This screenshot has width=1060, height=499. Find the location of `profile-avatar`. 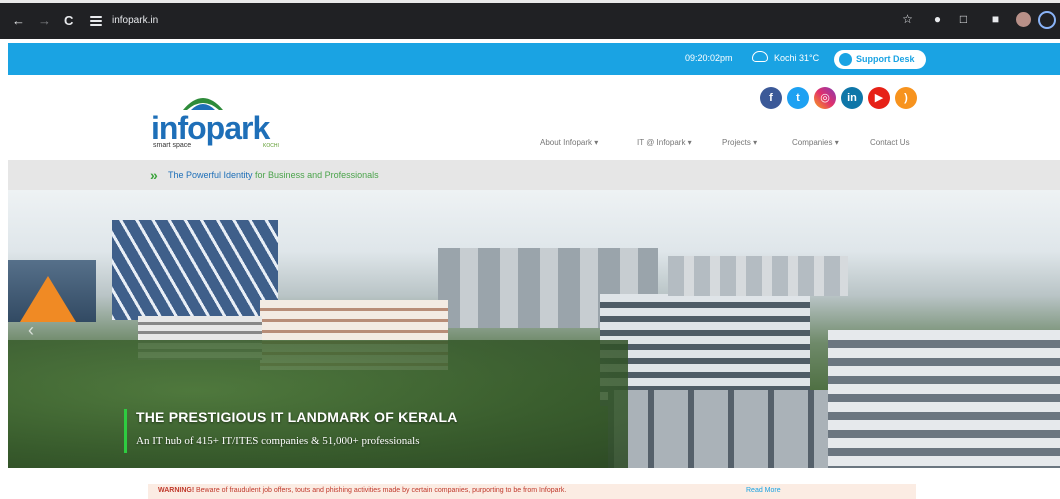

profile-avatar is located at coordinates (1023, 19).